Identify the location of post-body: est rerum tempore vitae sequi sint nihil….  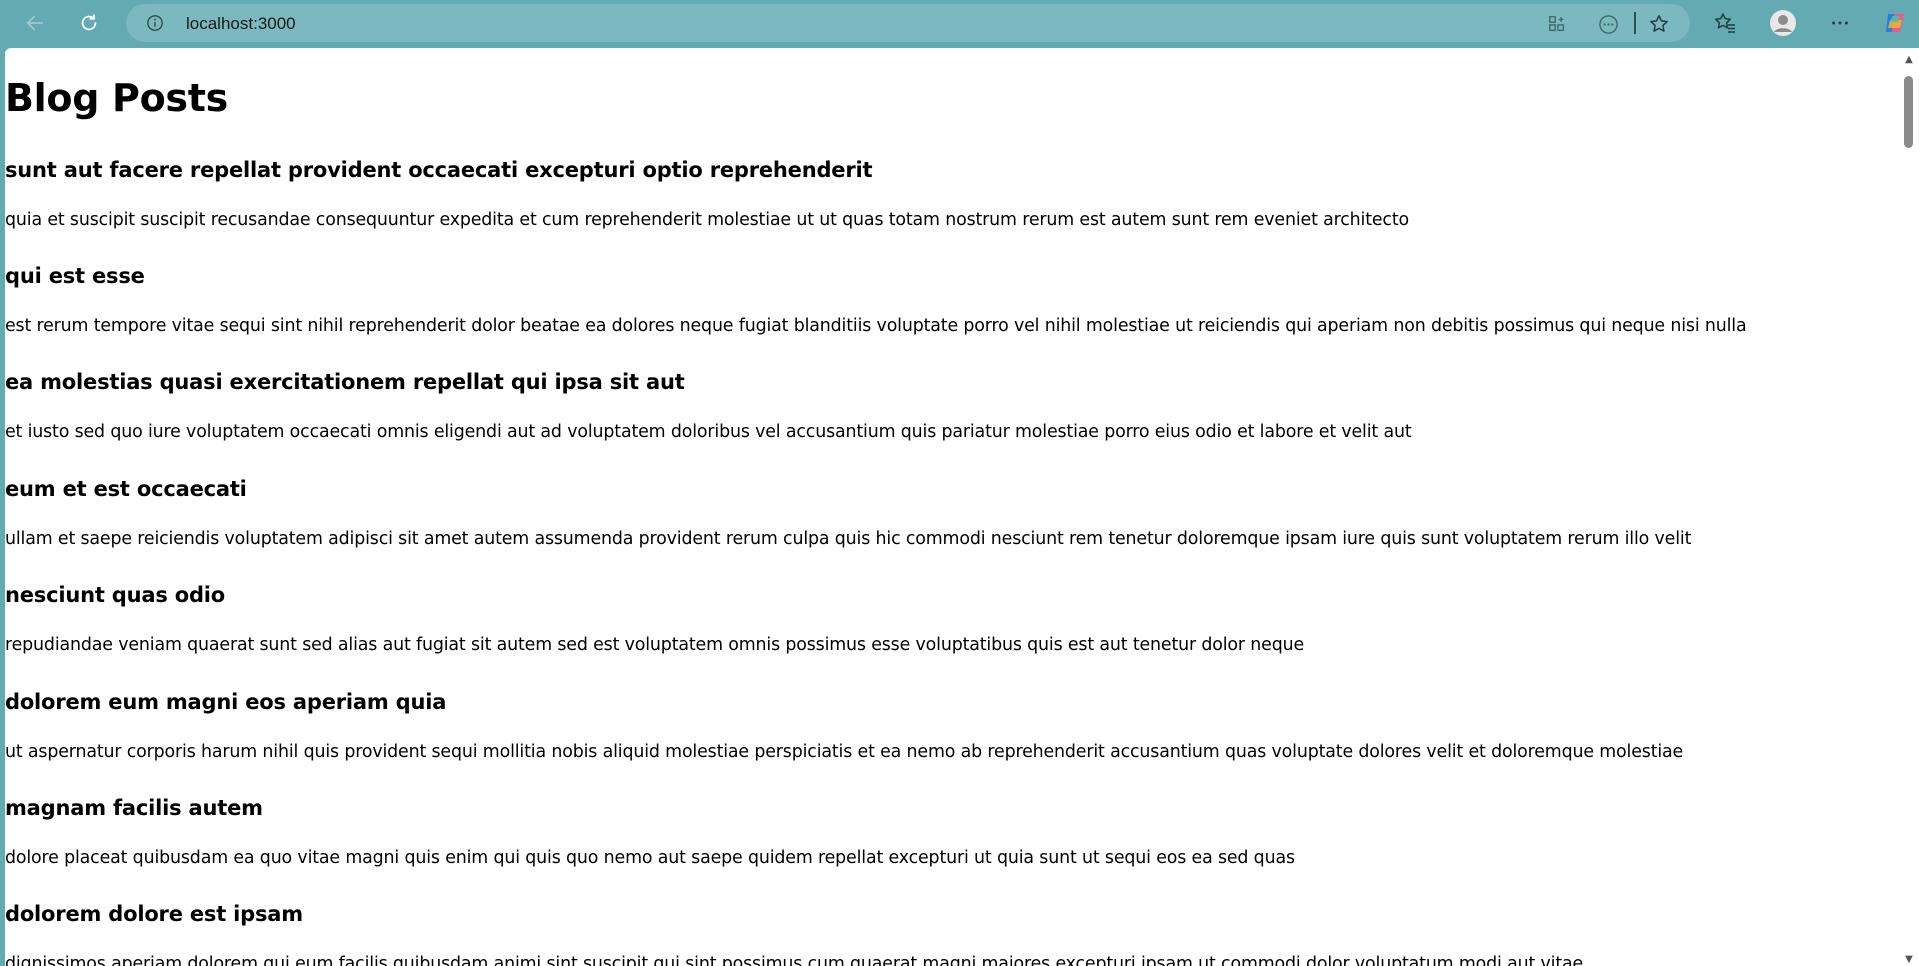
(876, 326).